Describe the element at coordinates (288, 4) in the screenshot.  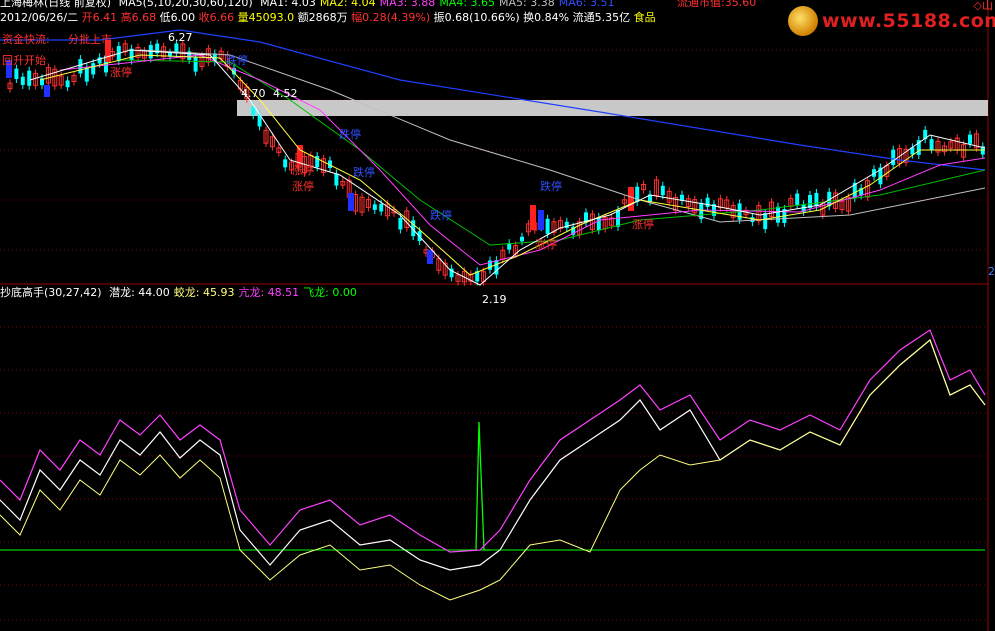
I see `ma-value-1: MA1: 4.03` at that location.